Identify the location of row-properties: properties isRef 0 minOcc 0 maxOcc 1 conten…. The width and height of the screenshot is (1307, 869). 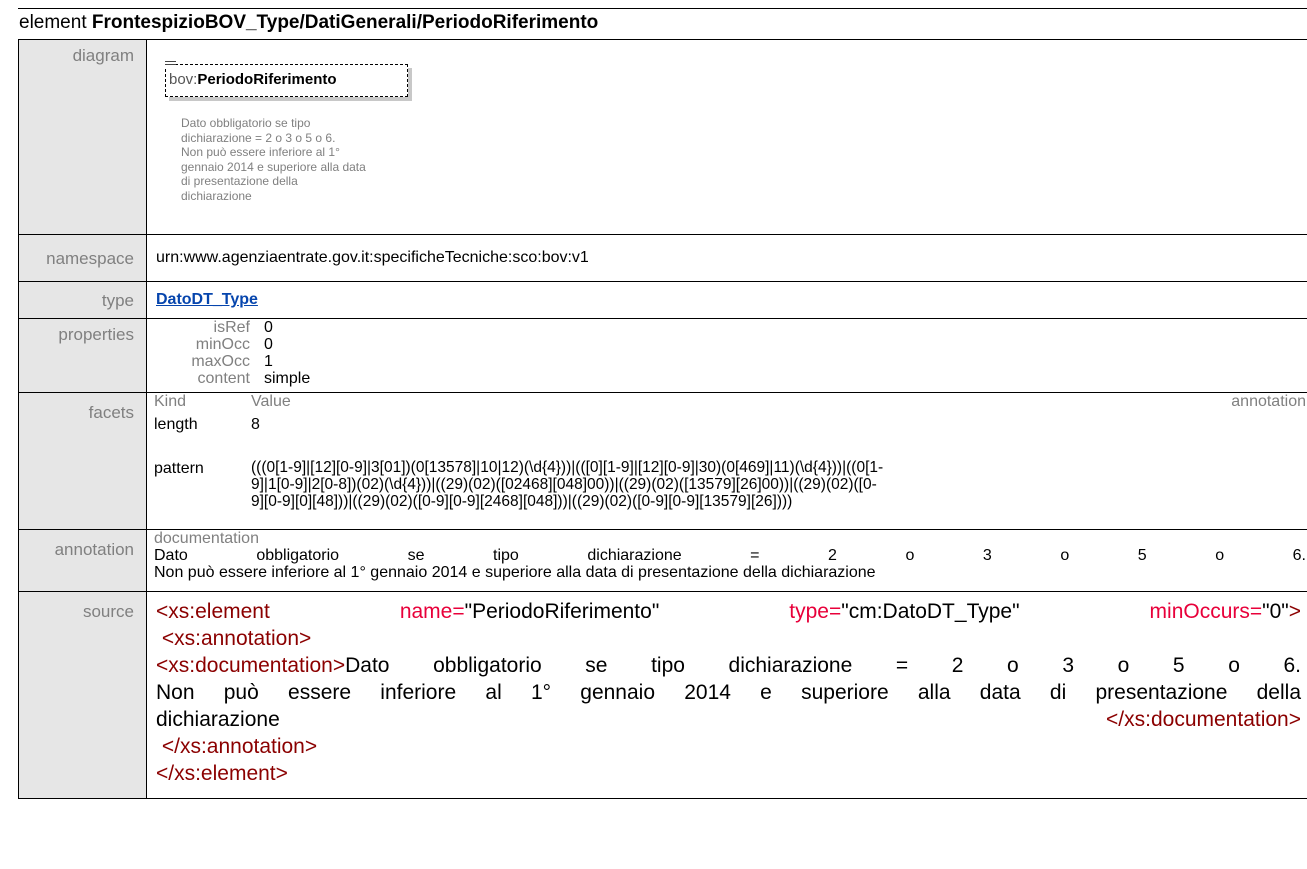
(662, 355).